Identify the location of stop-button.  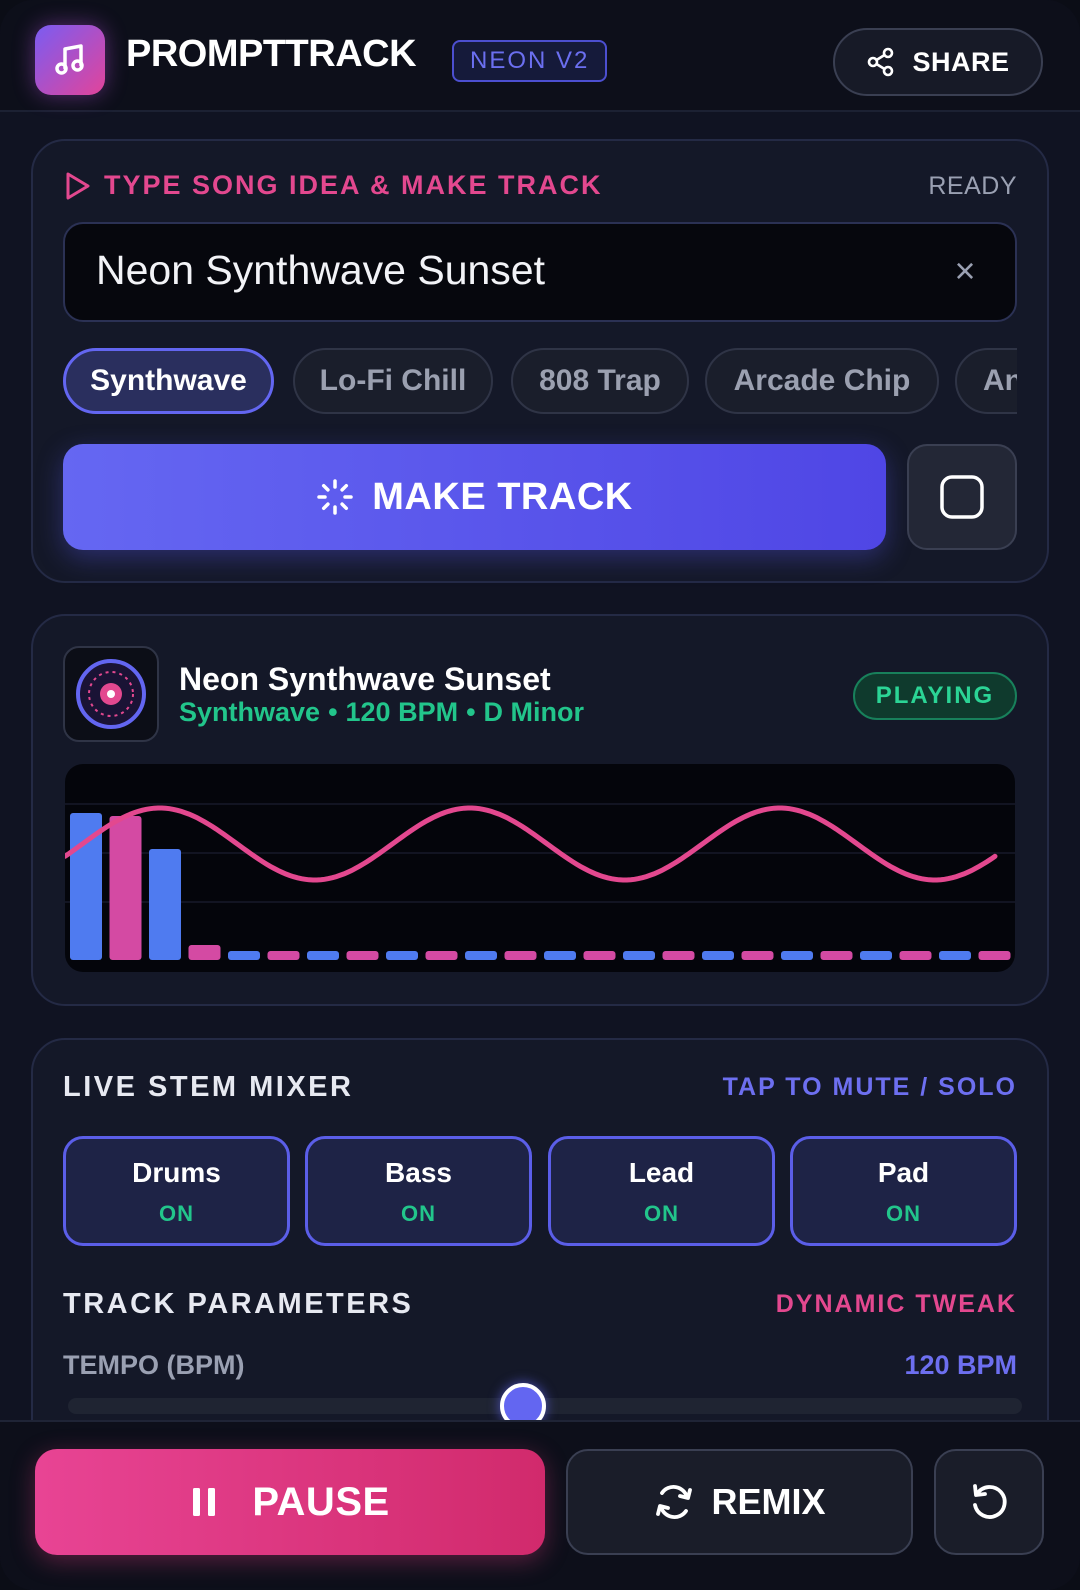
(962, 497).